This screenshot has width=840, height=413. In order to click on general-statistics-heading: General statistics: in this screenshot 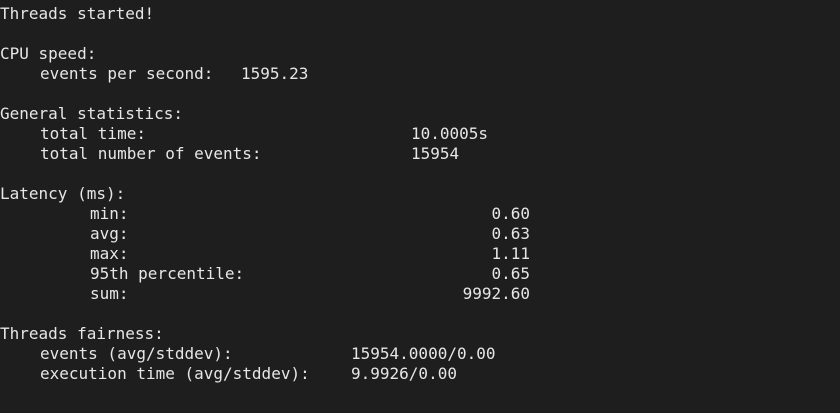, I will do `click(92, 113)`.